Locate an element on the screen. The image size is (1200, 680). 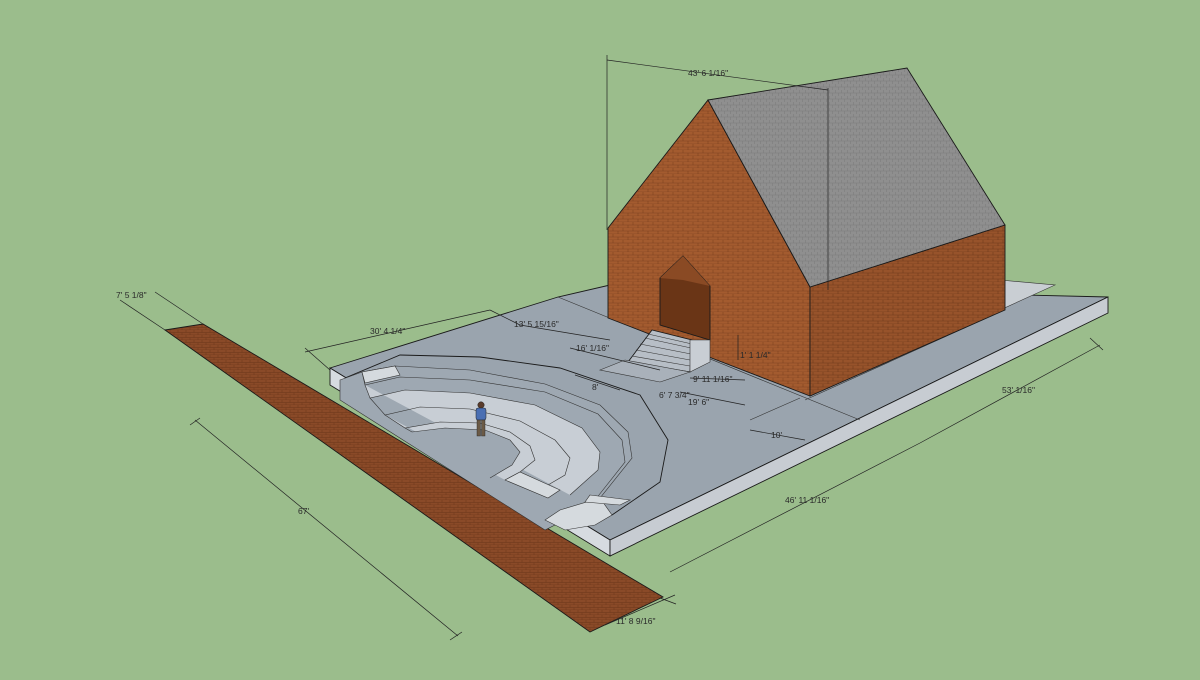
dim-label-8ft: 8' is located at coordinates (595, 387).